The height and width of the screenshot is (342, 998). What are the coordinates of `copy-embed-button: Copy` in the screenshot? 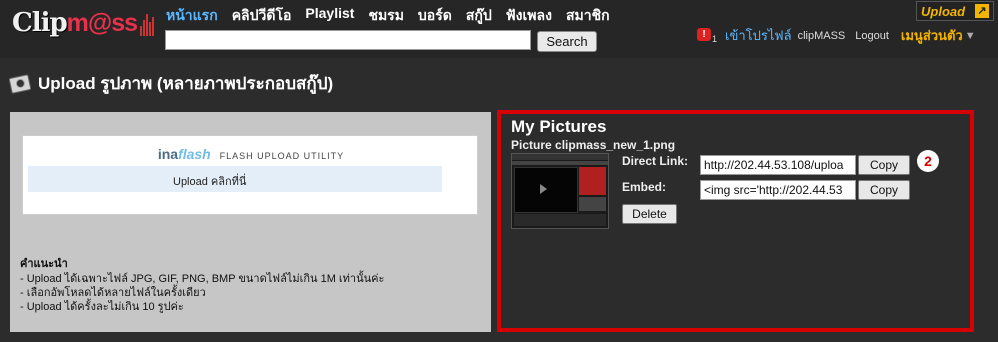 It's located at (884, 190).